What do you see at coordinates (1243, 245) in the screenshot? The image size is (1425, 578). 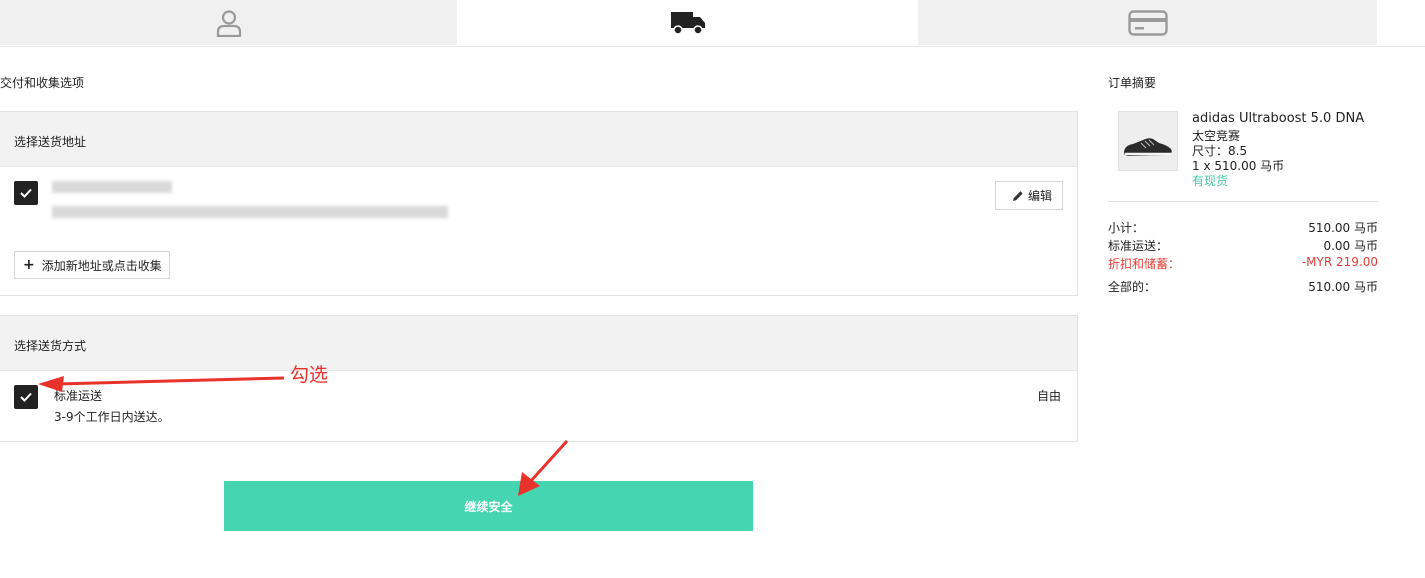 I see `summary-row-shipping: 标准运送： 0.00 马币` at bounding box center [1243, 245].